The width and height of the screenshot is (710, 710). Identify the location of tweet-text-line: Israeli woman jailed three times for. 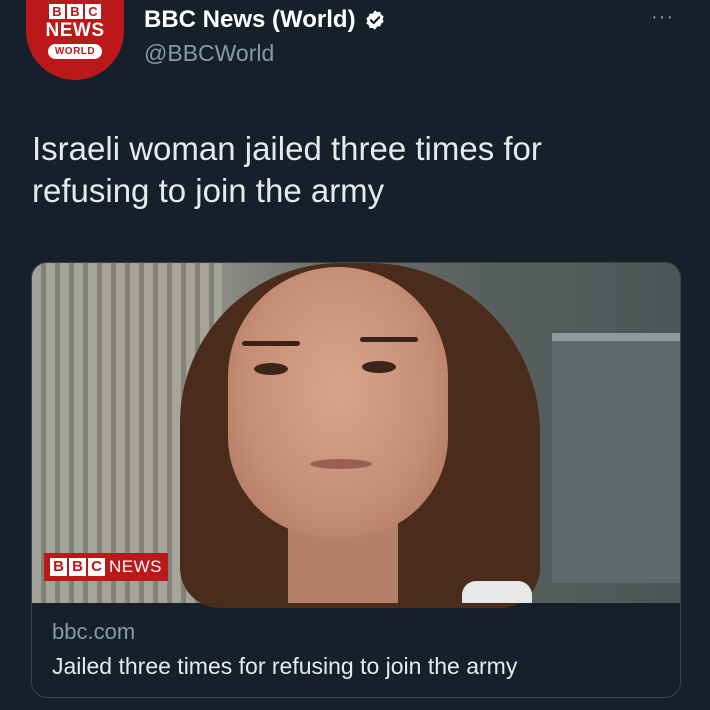
(287, 148).